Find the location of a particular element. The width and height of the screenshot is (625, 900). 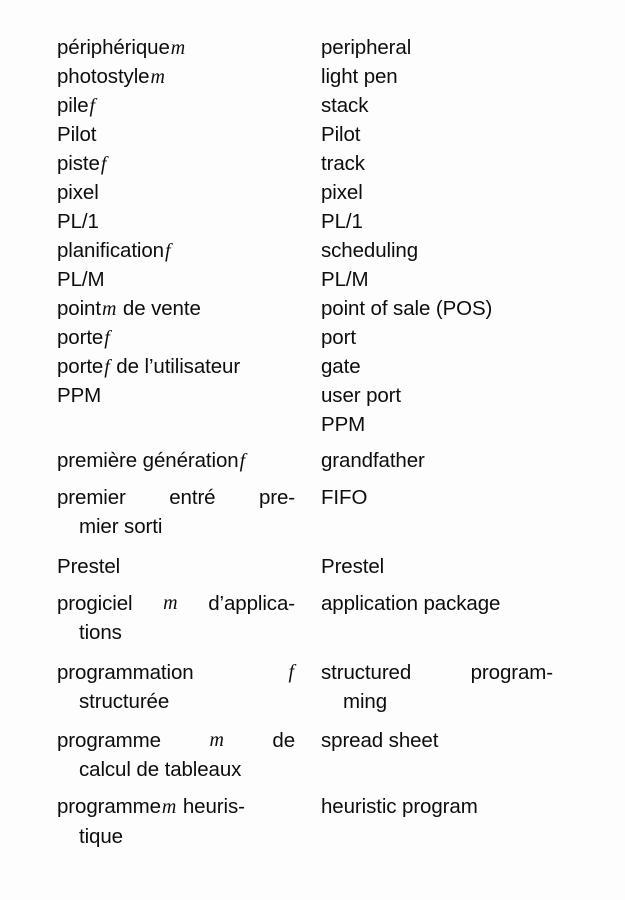

entry-line: pilef is located at coordinates (76, 105).